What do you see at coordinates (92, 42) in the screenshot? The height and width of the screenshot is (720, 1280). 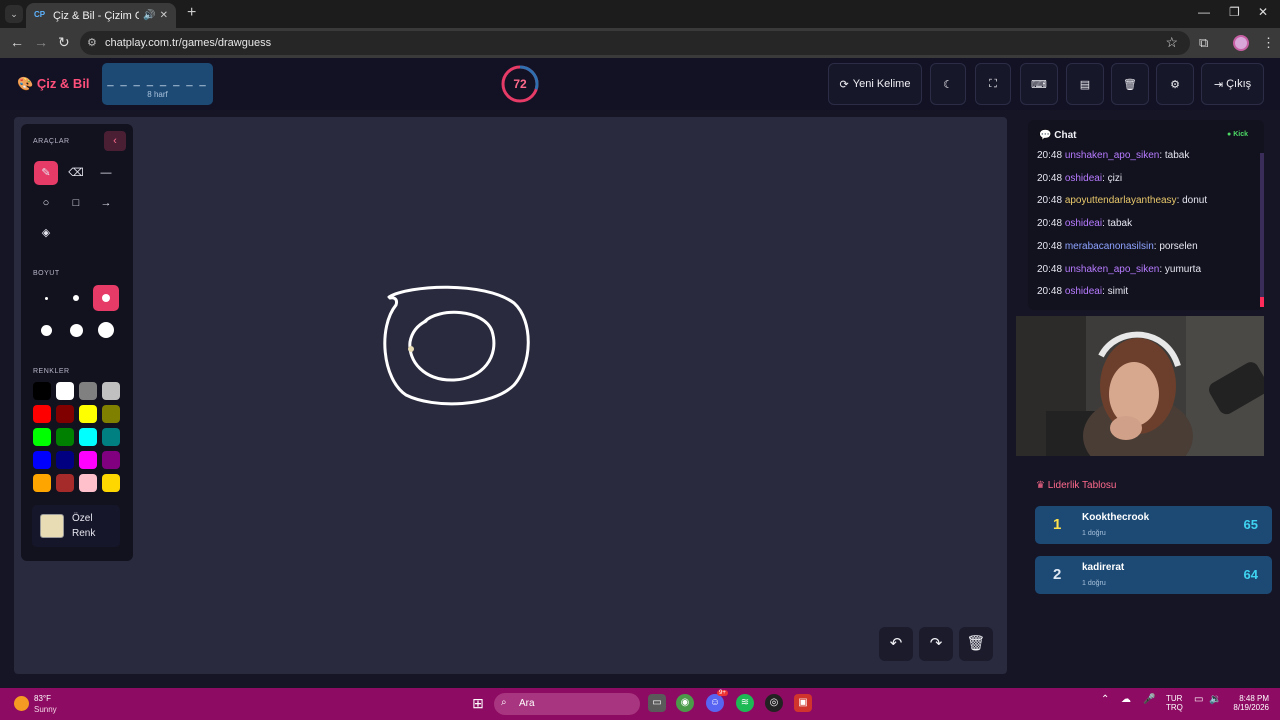 I see `site-info-icon: ⚙` at bounding box center [92, 42].